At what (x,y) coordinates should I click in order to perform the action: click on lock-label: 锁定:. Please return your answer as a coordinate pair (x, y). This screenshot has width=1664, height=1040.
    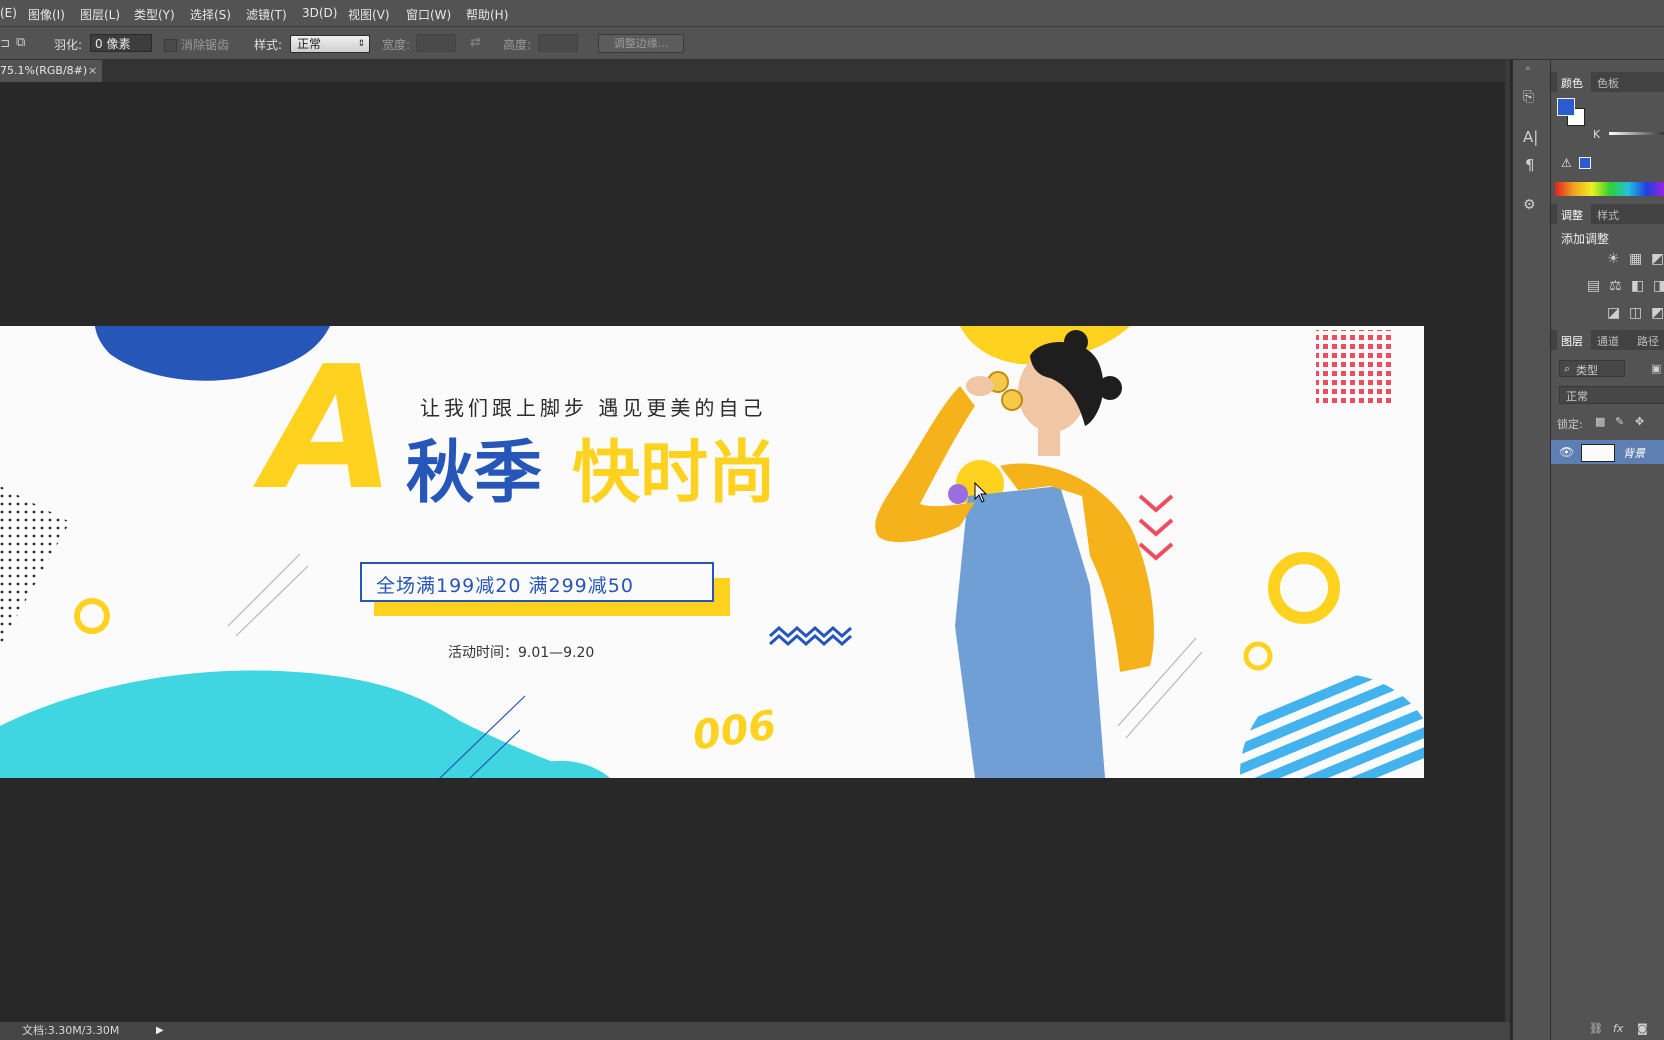
    Looking at the image, I should click on (1570, 424).